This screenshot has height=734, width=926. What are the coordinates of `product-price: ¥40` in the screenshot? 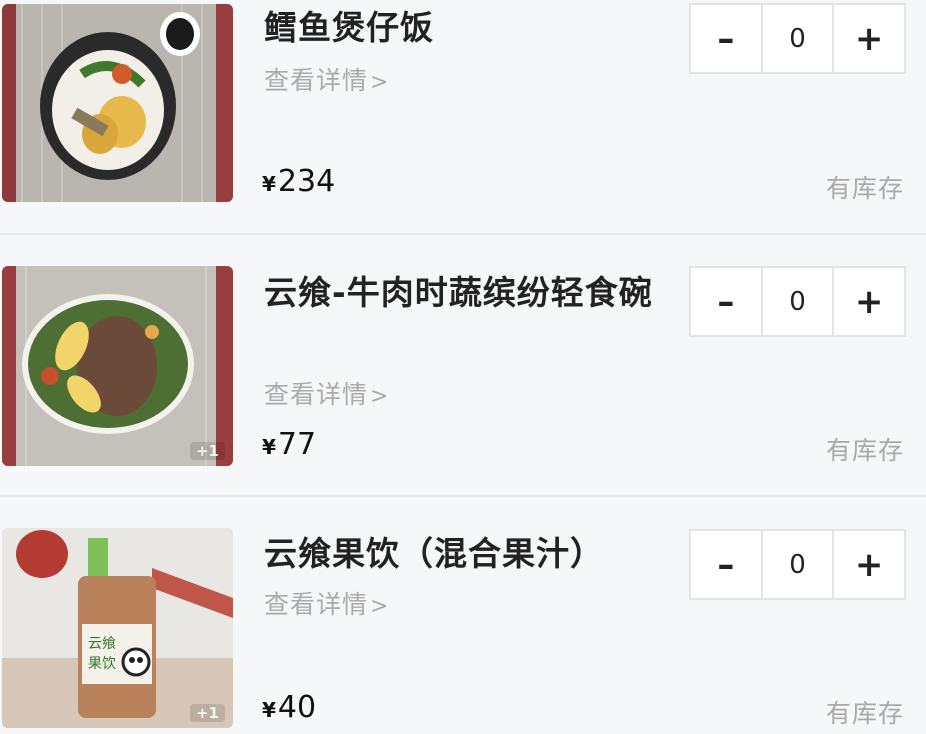 It's located at (289, 707).